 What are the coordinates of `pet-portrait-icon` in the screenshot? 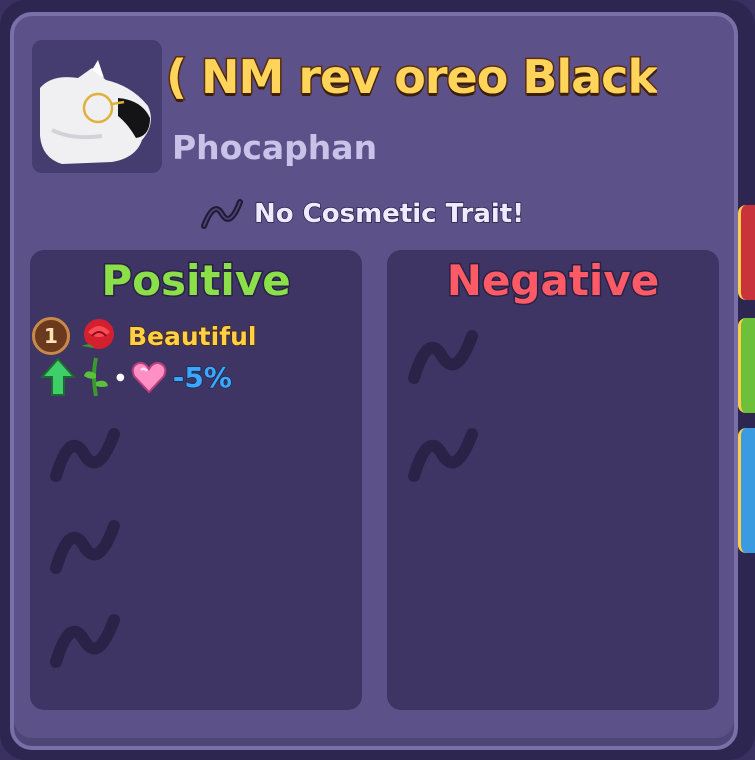 It's located at (95, 112).